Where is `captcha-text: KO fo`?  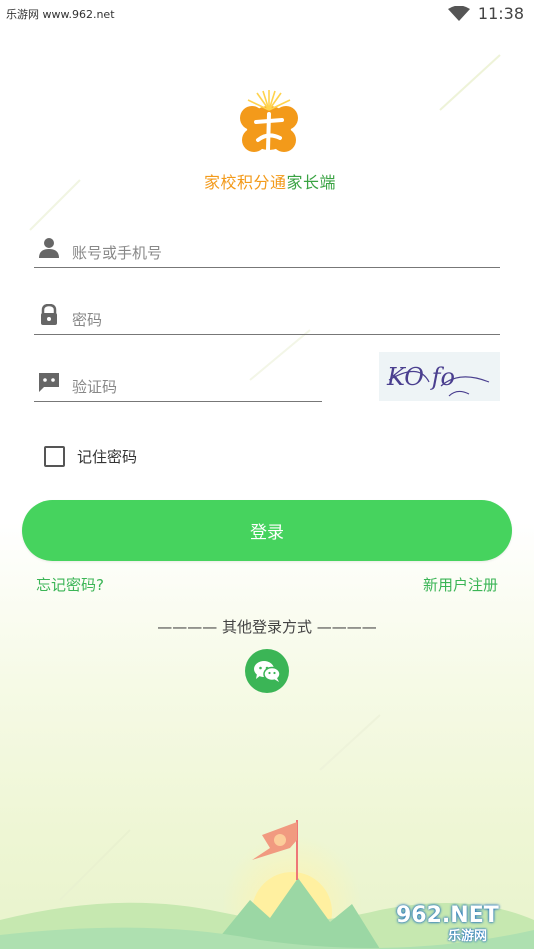 captcha-text: KO fo is located at coordinates (420, 377).